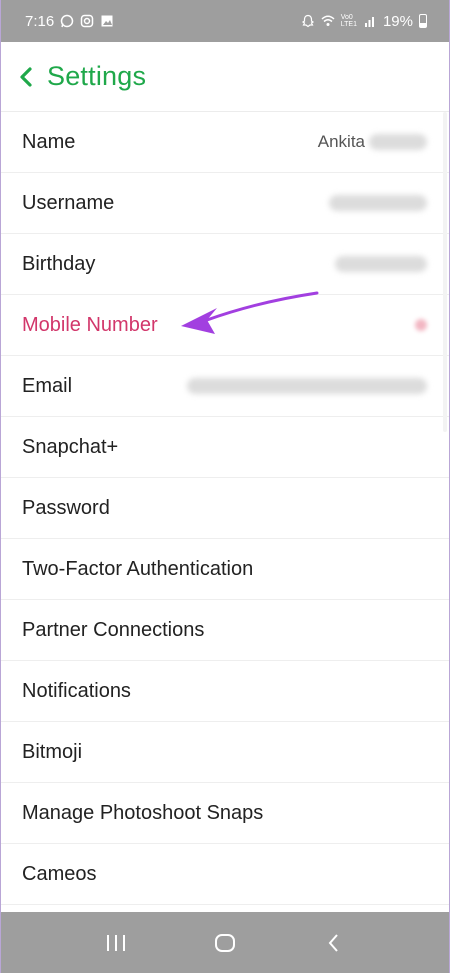 This screenshot has height=973, width=450. Describe the element at coordinates (225, 325) in the screenshot. I see `settings-item-mobile-number: Mobile Number` at that location.